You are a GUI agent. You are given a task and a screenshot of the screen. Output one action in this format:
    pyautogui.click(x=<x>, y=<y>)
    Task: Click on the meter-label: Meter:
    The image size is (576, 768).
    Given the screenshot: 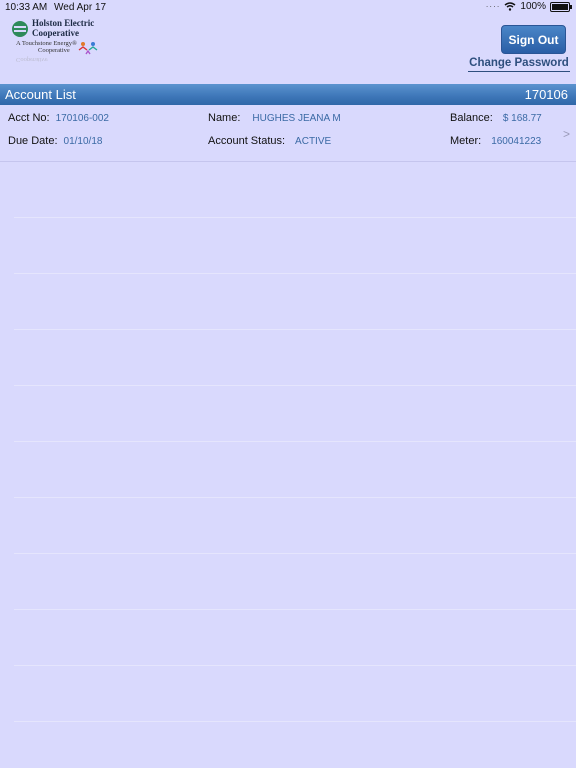 What is the action you would take?
    pyautogui.click(x=466, y=141)
    